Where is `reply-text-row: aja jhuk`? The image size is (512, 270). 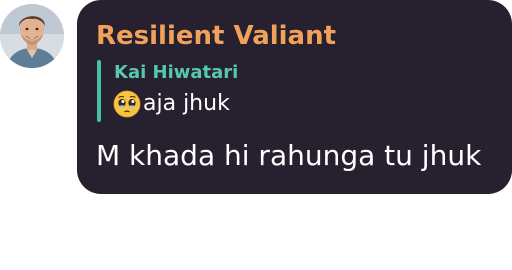
reply-text-row: aja jhuk is located at coordinates (171, 104).